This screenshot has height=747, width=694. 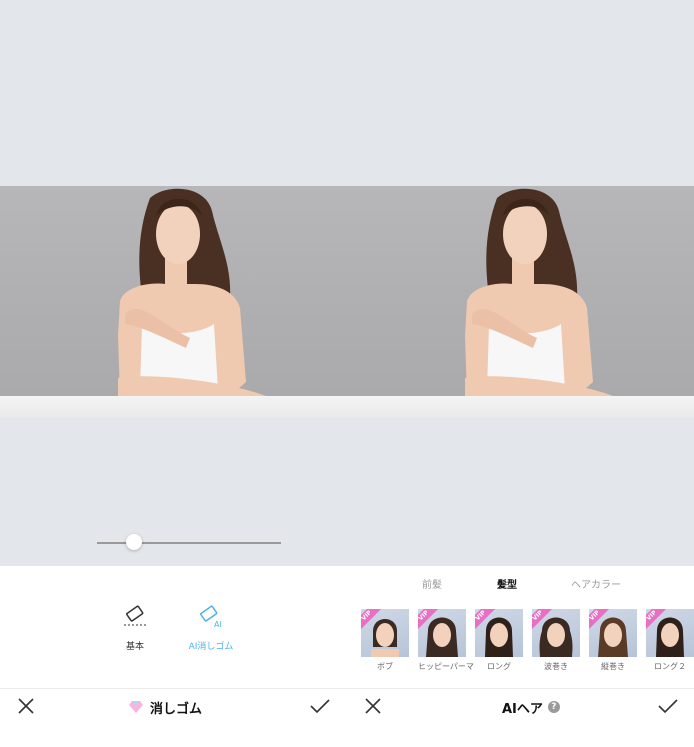 What do you see at coordinates (499, 666) in the screenshot?
I see `hairstyle-label: ロング` at bounding box center [499, 666].